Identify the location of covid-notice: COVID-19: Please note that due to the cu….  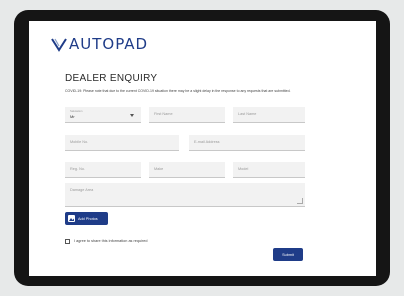
(178, 91).